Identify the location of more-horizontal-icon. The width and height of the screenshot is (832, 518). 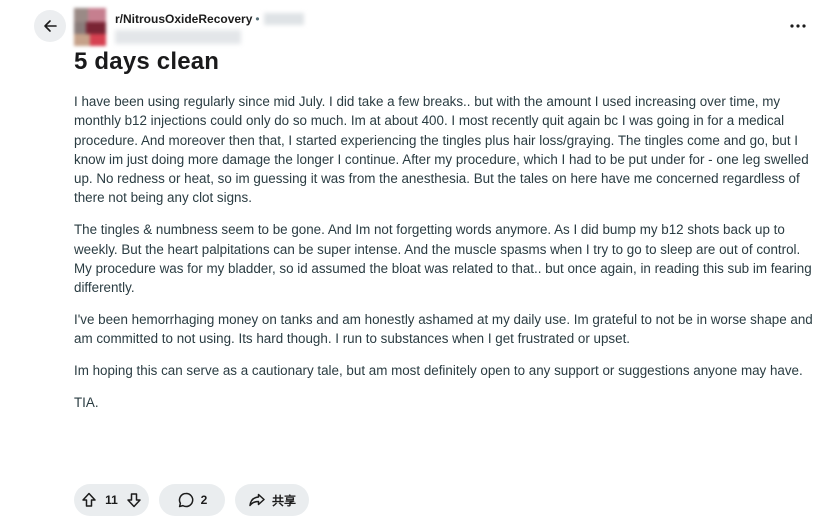
(798, 26).